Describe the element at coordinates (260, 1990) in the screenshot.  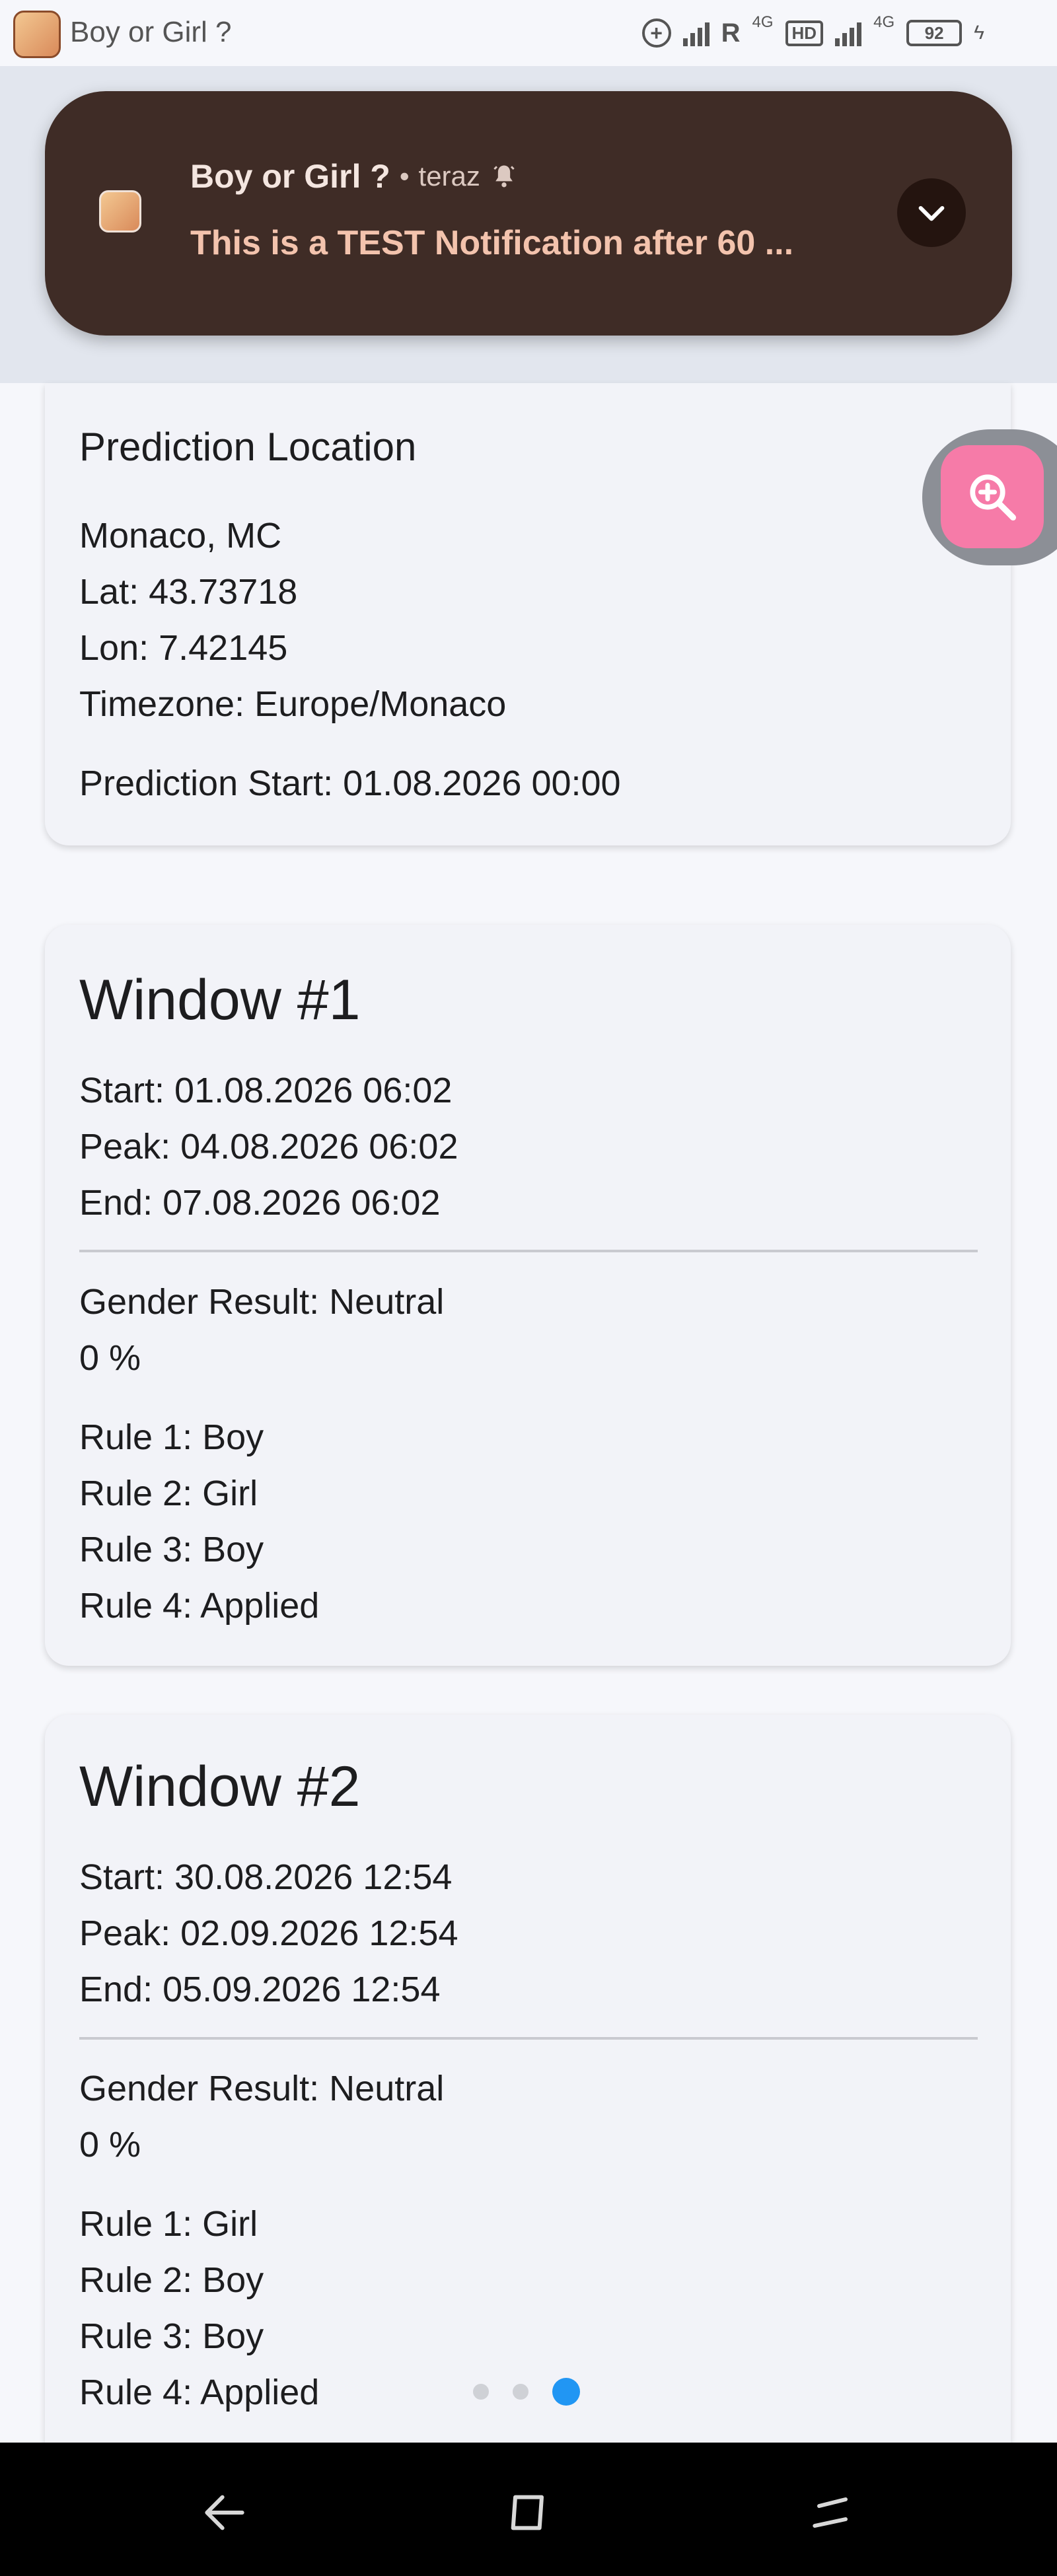
I see `window-end: End: 05.09.2026 12:54` at that location.